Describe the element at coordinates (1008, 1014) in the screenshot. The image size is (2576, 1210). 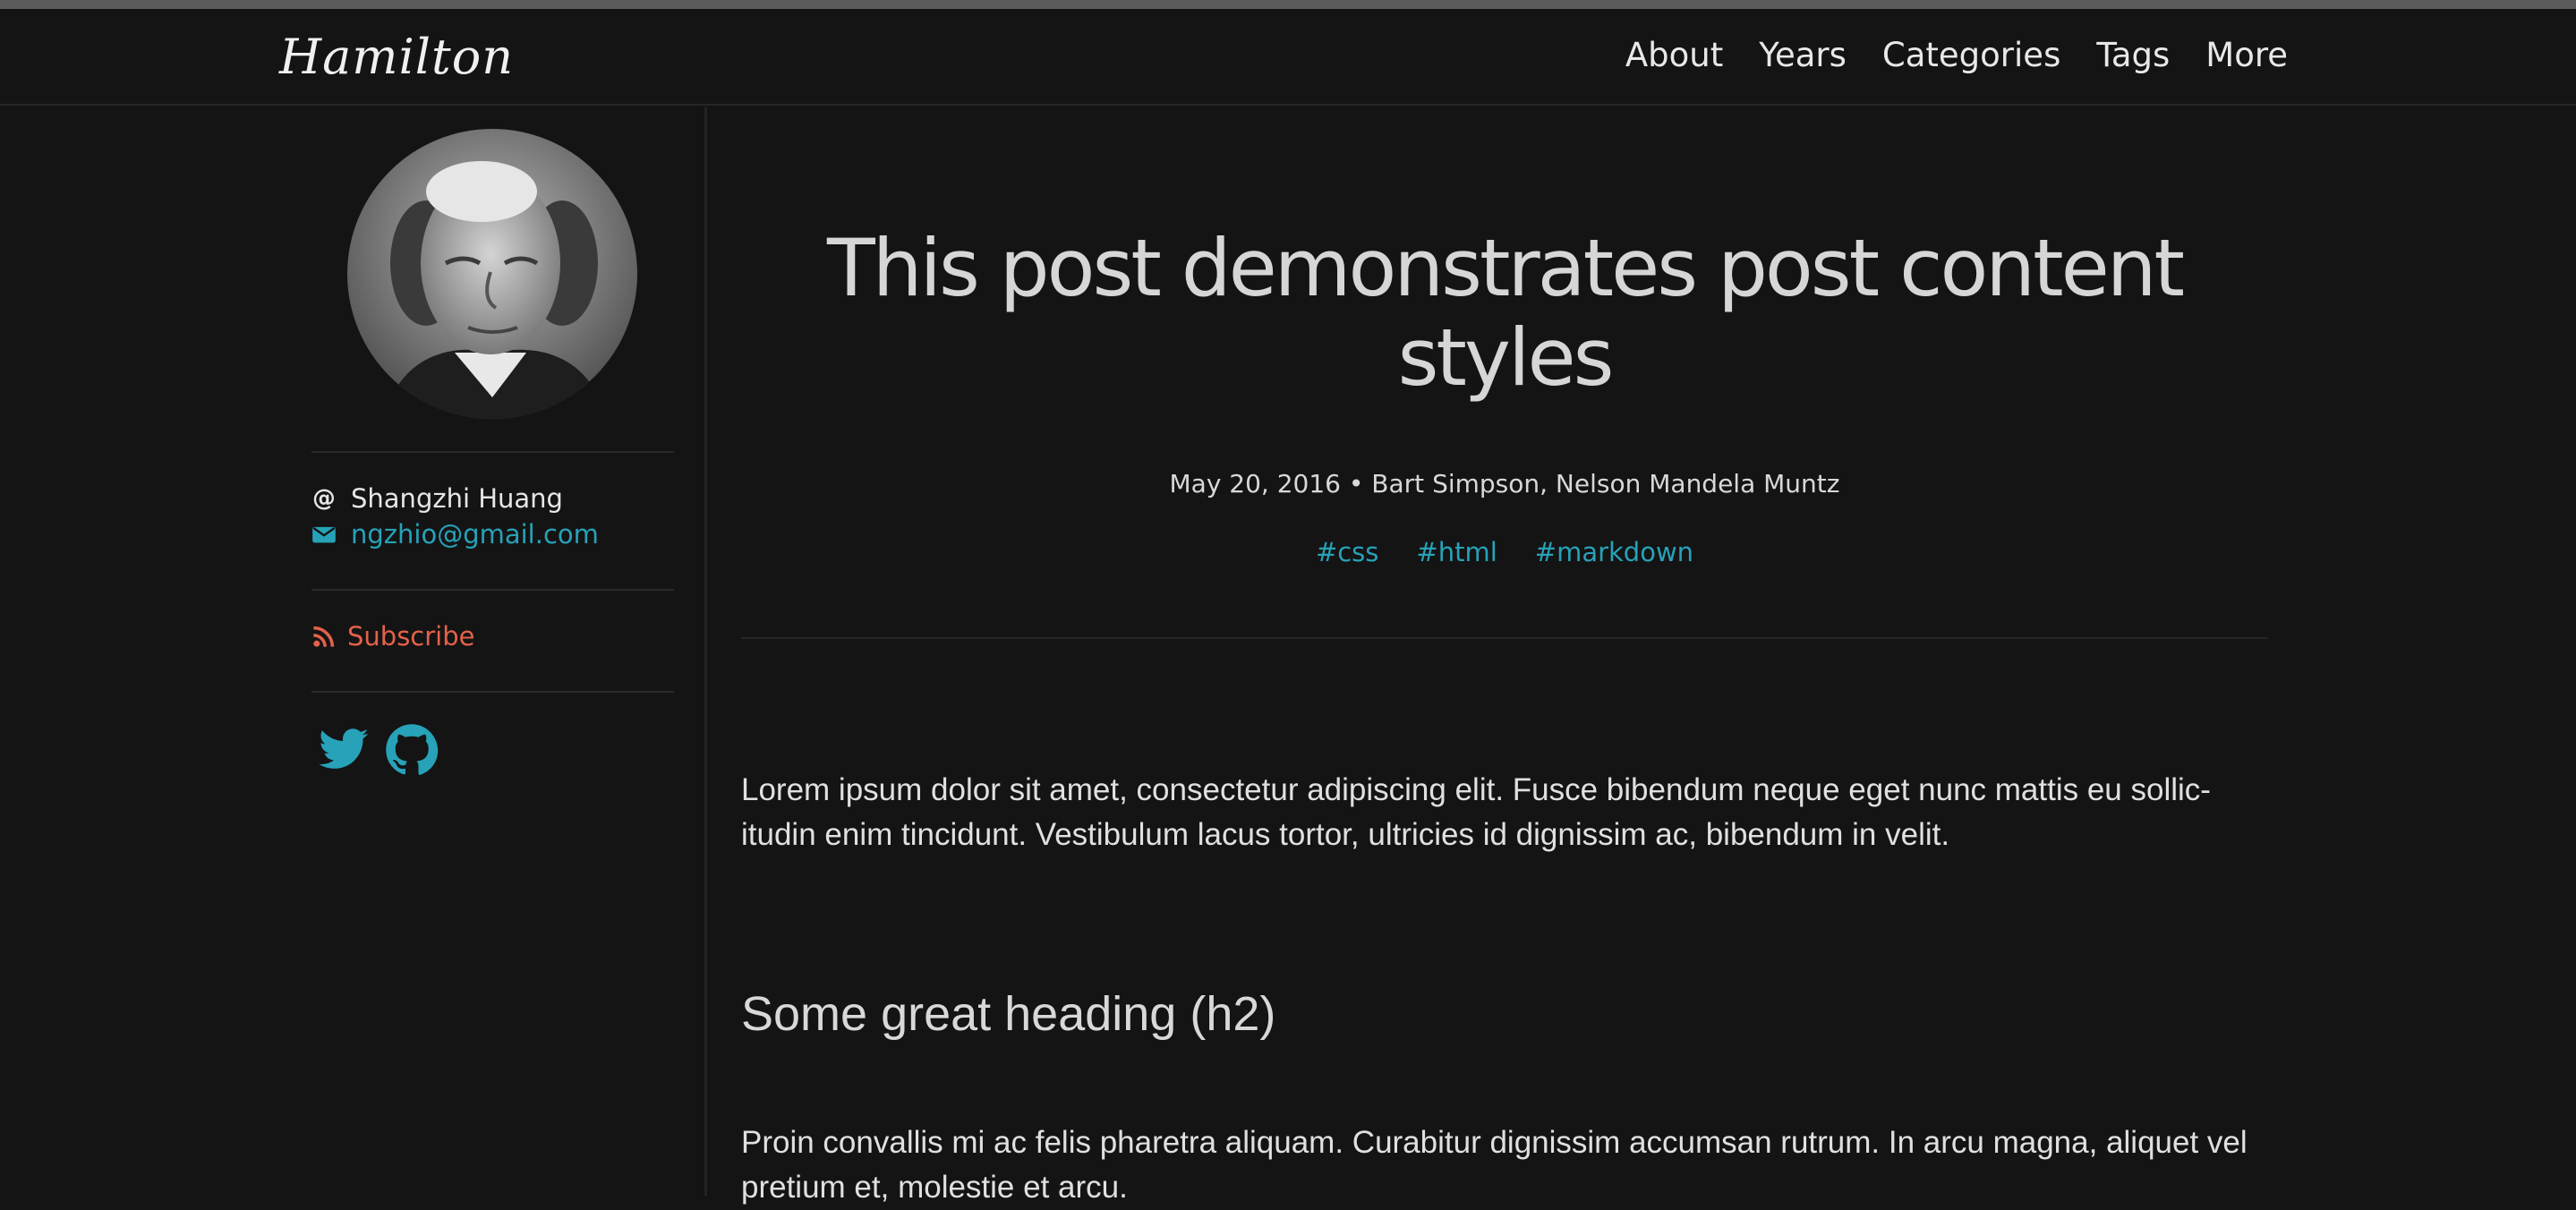
I see `post-heading-h2: Some great heading (h2)` at that location.